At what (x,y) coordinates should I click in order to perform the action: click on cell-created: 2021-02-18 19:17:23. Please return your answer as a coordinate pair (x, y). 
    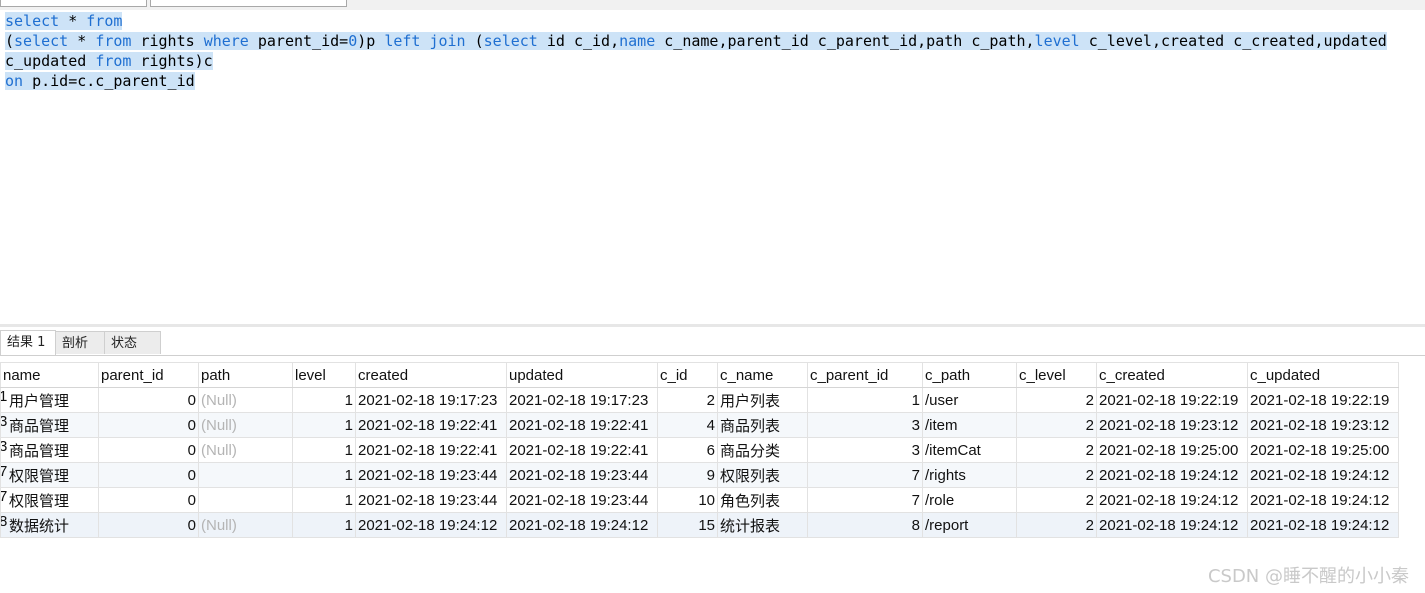
    Looking at the image, I should click on (431, 400).